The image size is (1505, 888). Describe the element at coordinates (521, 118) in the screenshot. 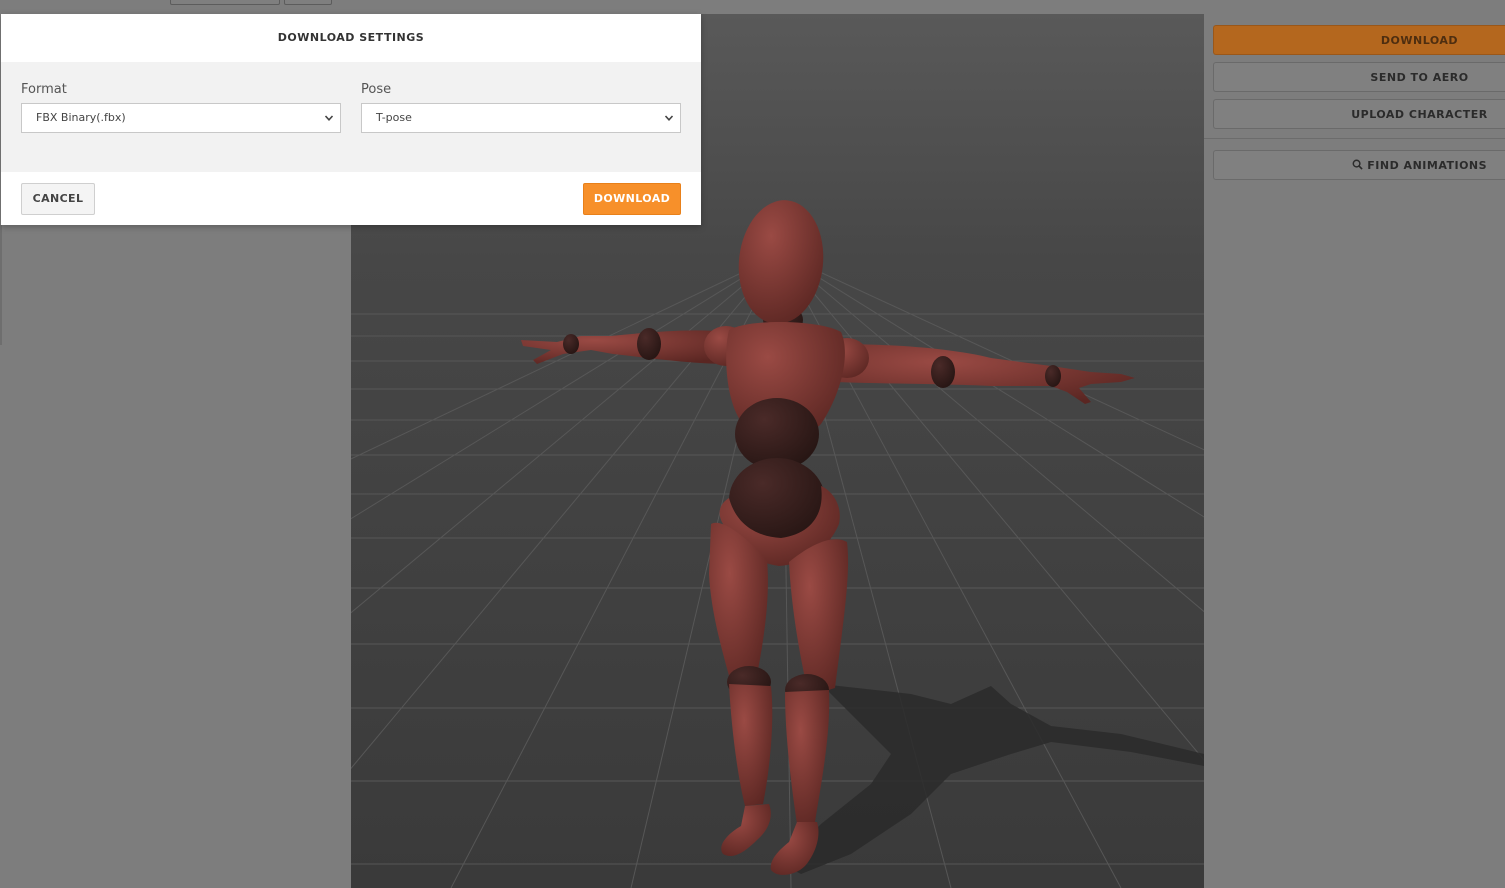

I see `pose-select: T-pose` at that location.